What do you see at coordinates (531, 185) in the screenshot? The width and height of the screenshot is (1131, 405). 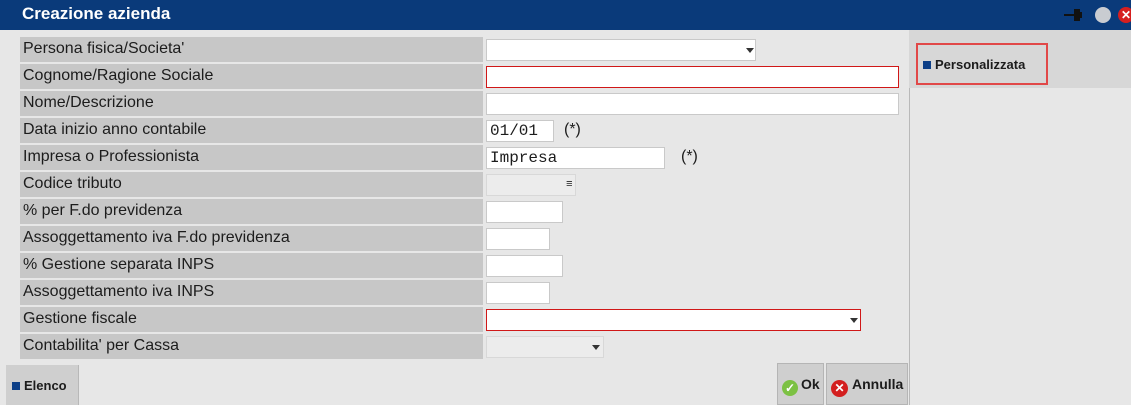 I see `codice-tributo-input: ≡` at bounding box center [531, 185].